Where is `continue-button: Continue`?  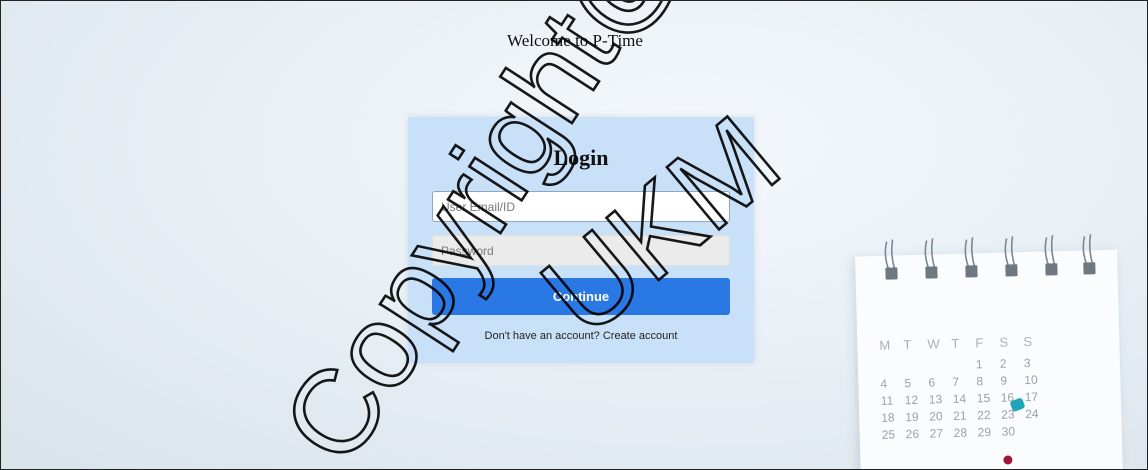 continue-button: Continue is located at coordinates (581, 296).